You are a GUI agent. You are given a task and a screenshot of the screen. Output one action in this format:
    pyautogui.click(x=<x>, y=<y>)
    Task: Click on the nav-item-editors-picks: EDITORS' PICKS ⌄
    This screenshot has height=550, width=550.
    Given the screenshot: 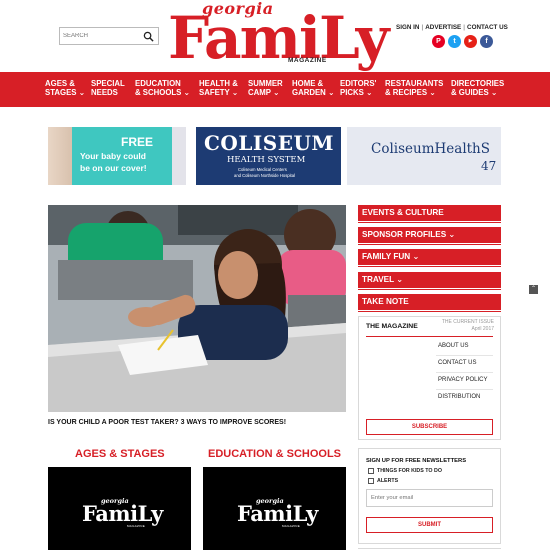 What is the action you would take?
    pyautogui.click(x=358, y=88)
    